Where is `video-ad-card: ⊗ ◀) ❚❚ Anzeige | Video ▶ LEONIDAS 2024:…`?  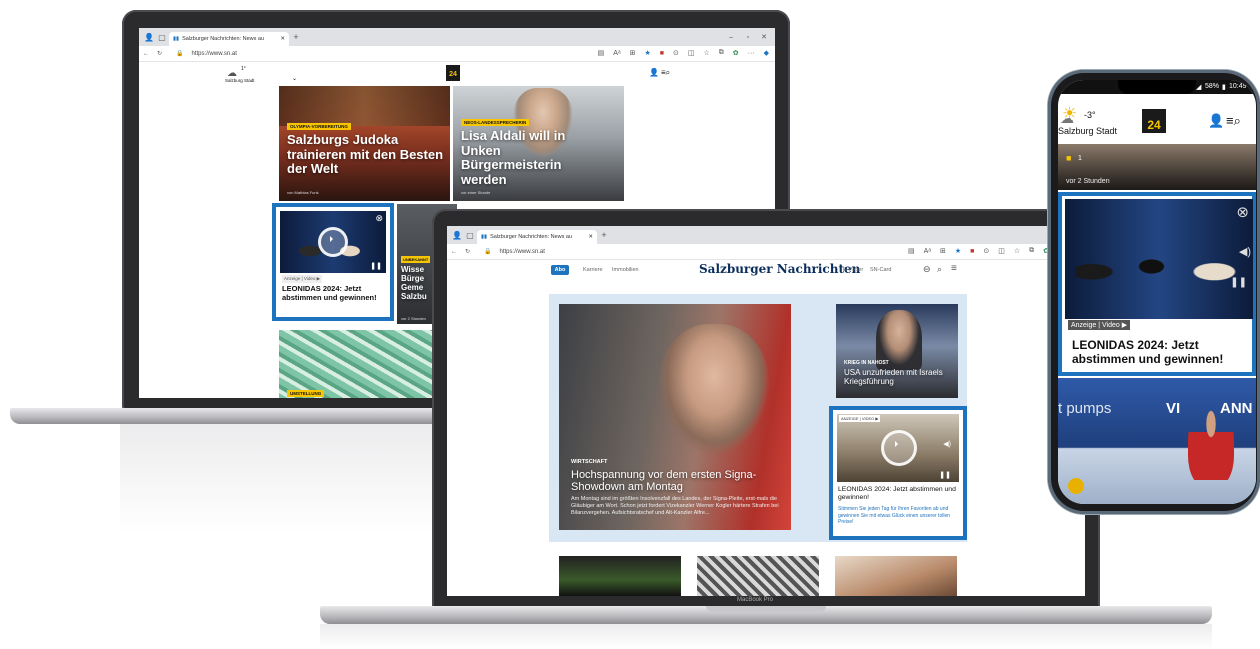
video-ad-card: ⊗ ◀) ❚❚ Anzeige | Video ▶ LEONIDAS 2024:… is located at coordinates (1157, 284).